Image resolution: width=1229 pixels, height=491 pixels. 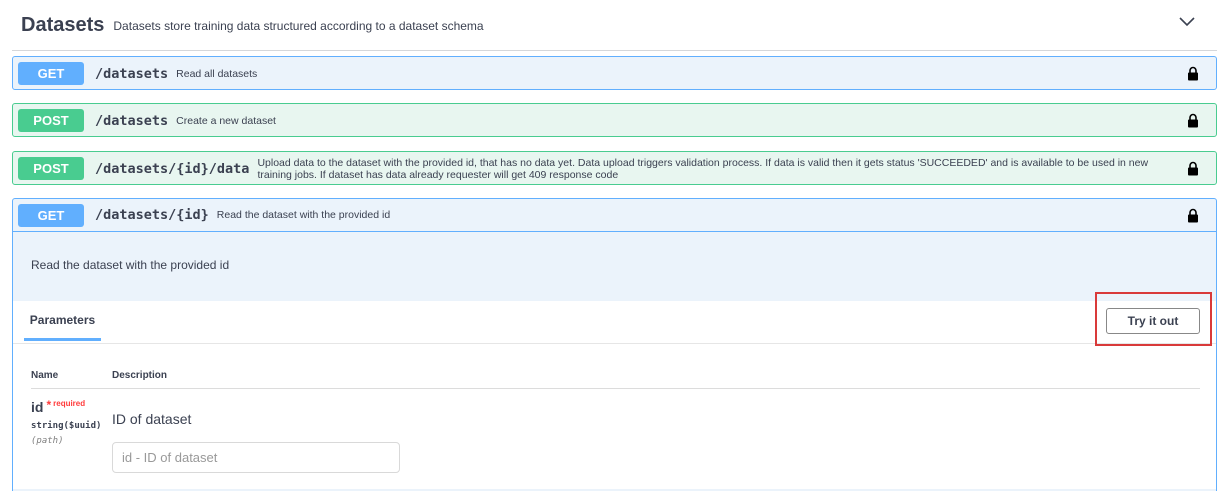 I want to click on operation-post-datasets: POST /datasets Create a new dataset, so click(x=614, y=120).